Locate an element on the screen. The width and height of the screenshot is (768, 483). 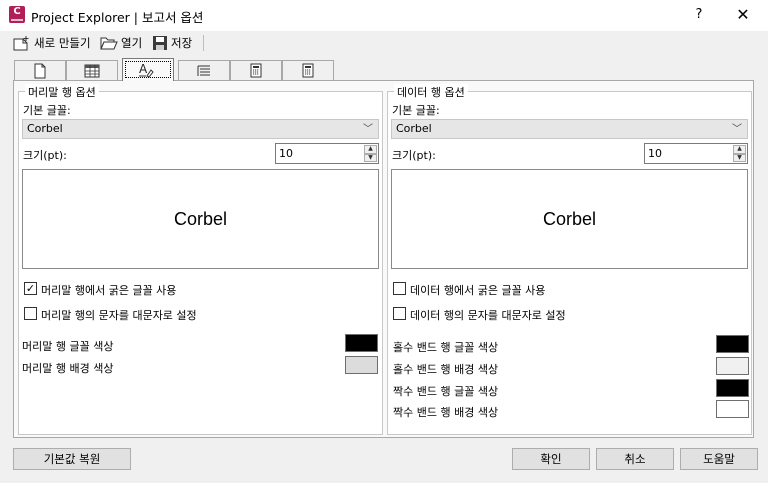
font-format-icon: A is located at coordinates (146, 70).